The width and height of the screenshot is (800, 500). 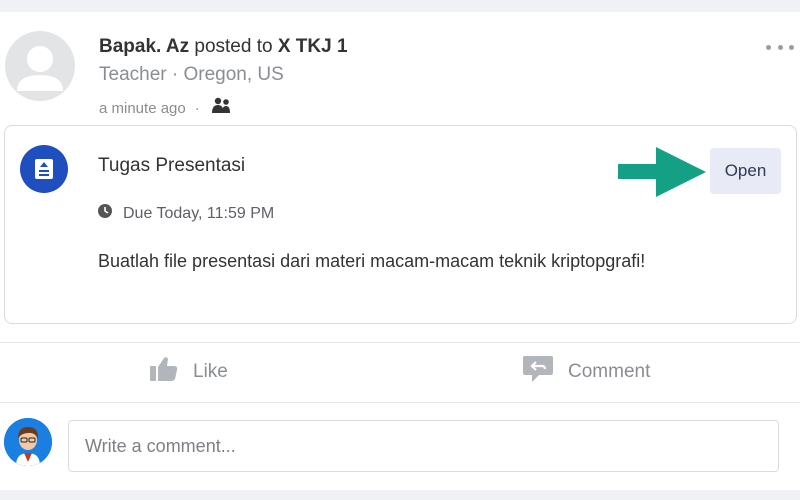 I want to click on clock-icon, so click(x=105, y=213).